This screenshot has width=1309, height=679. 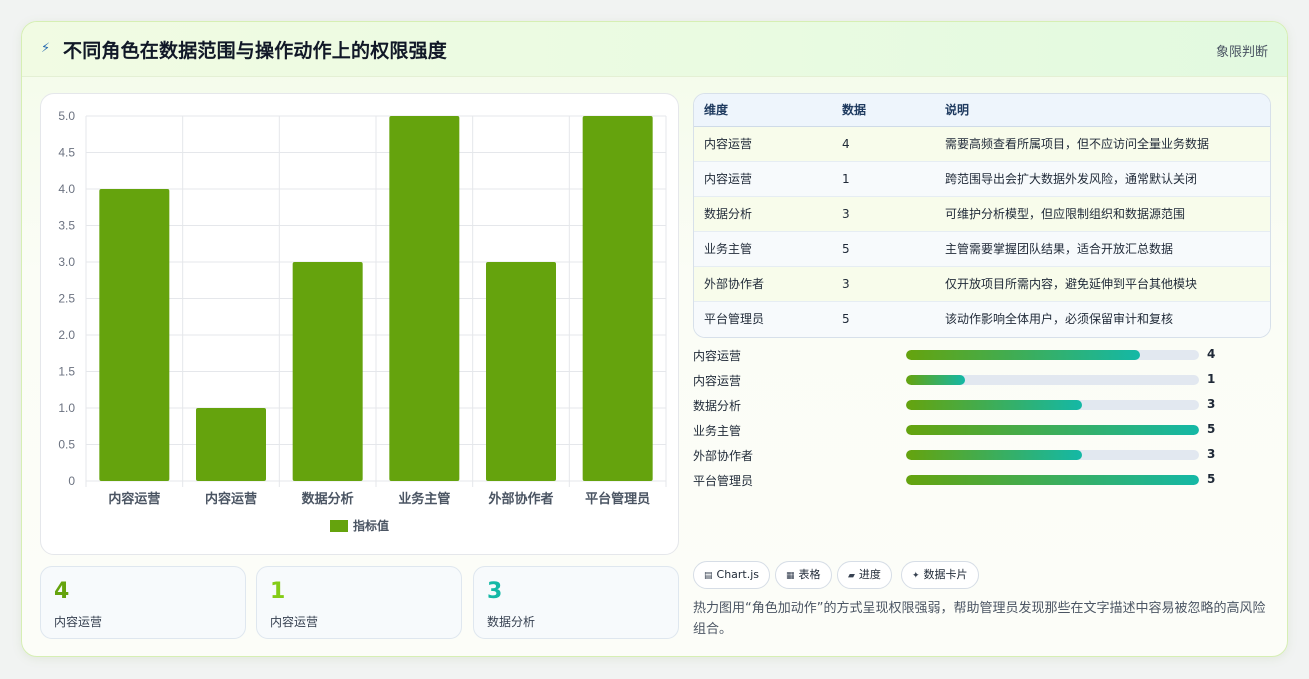 I want to click on table-cell: 数据分析, so click(x=728, y=214).